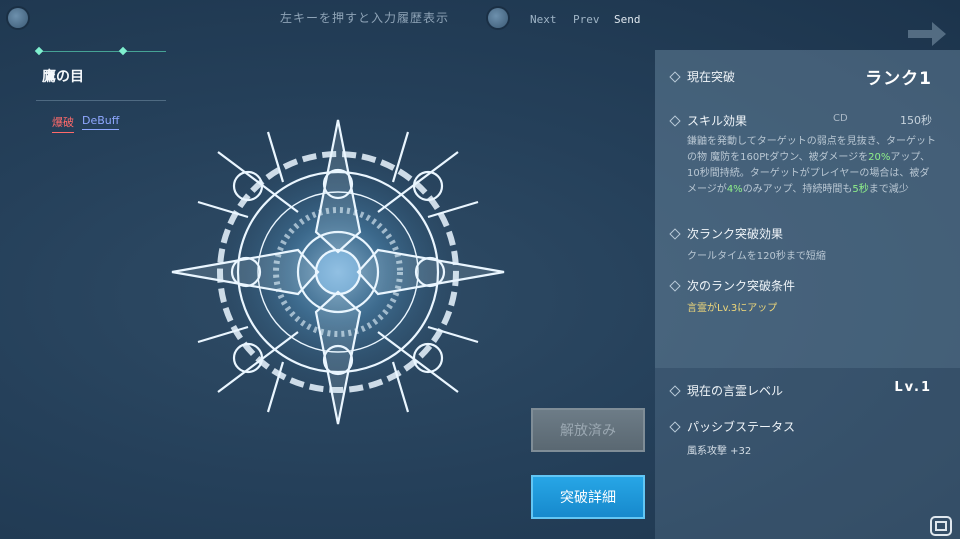 The image size is (960, 539). Describe the element at coordinates (365, 18) in the screenshot. I see `input-history-hint: 左キーを押すと入力履歴表示` at that location.